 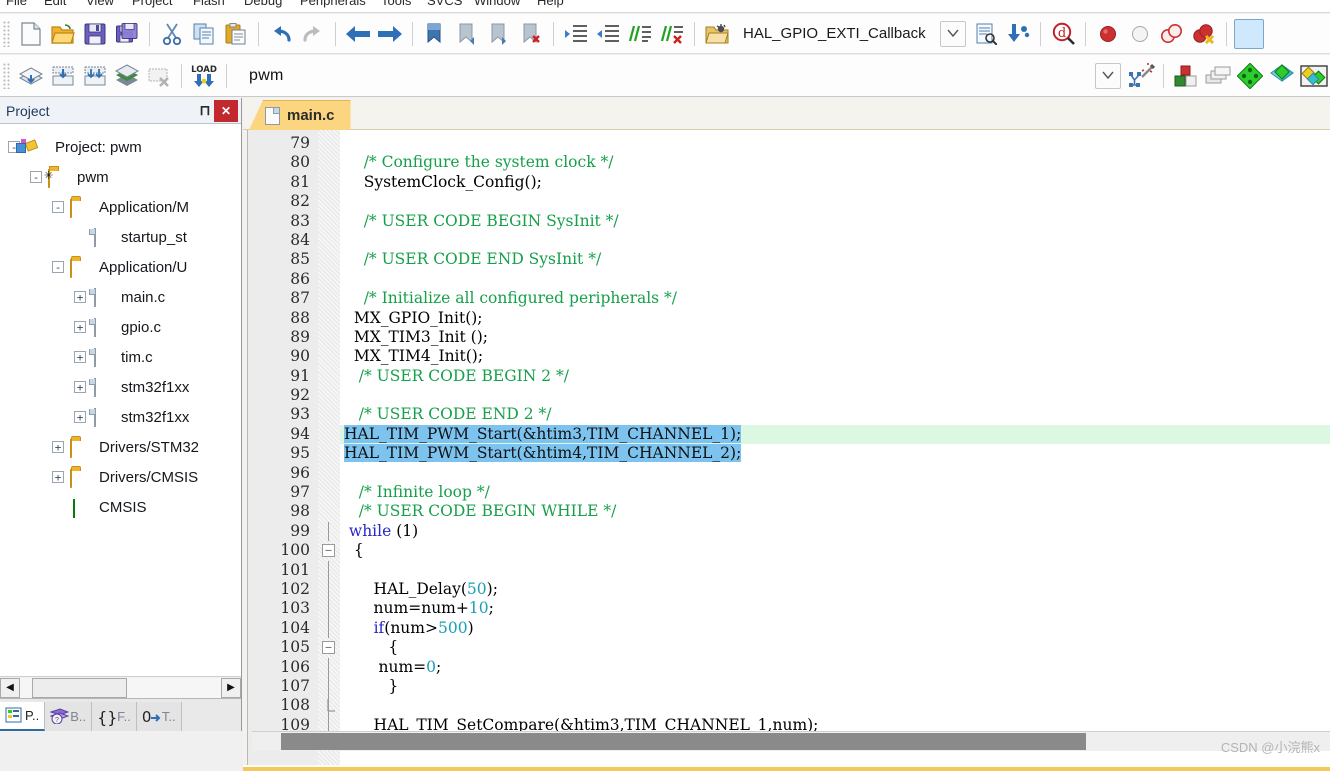 What do you see at coordinates (789, 356) in the screenshot?
I see `code-line: 90 MX_TIM4_Init();` at bounding box center [789, 356].